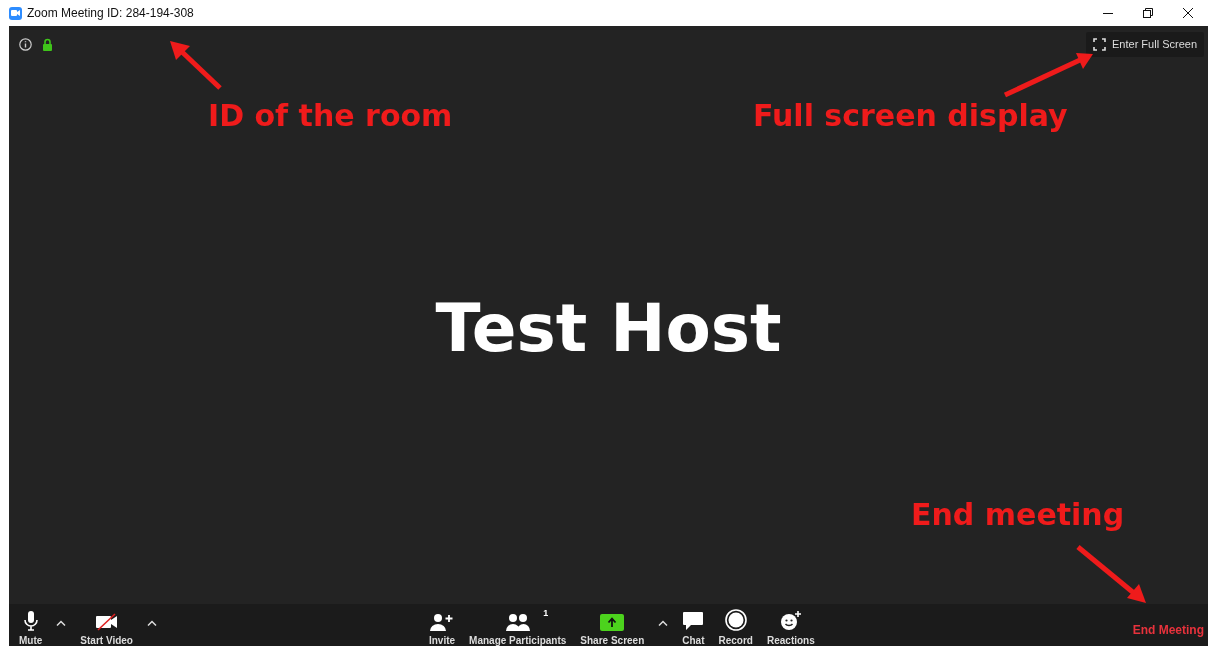 This screenshot has width=1208, height=646. Describe the element at coordinates (25, 44) in the screenshot. I see `info-icon` at that location.